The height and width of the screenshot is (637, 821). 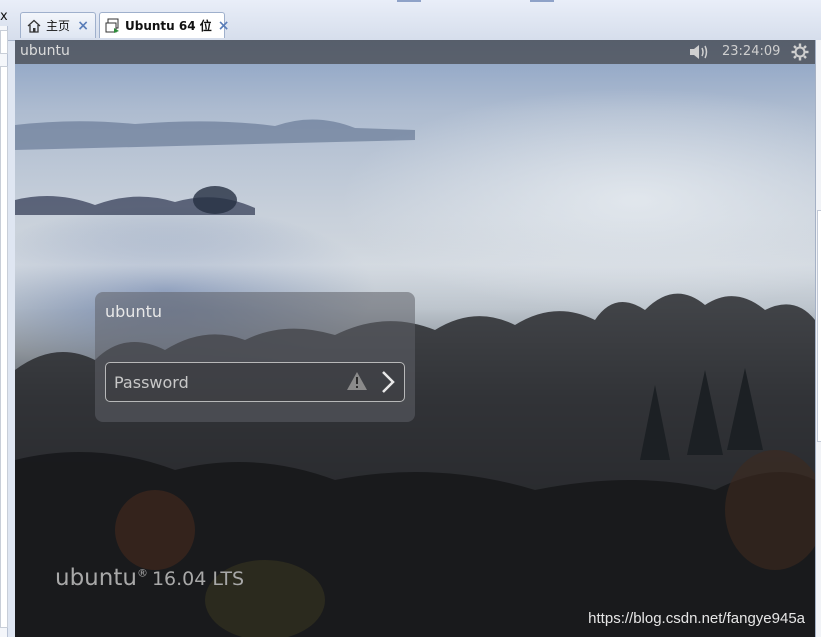 I want to click on watermark-url: https://blog.csdn.net/fangye945a, so click(x=696, y=618).